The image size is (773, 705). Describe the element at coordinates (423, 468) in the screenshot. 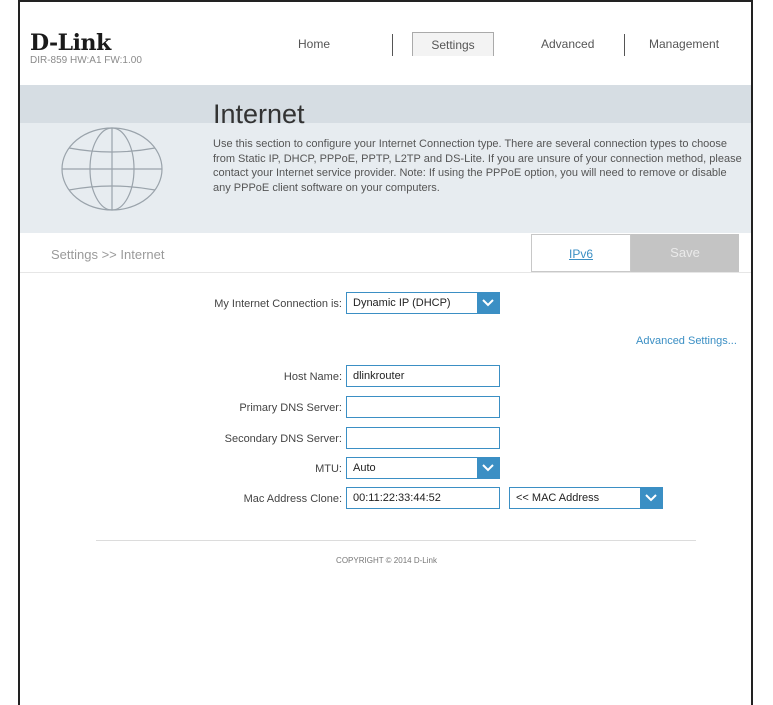

I see `mtu-select: Auto` at that location.